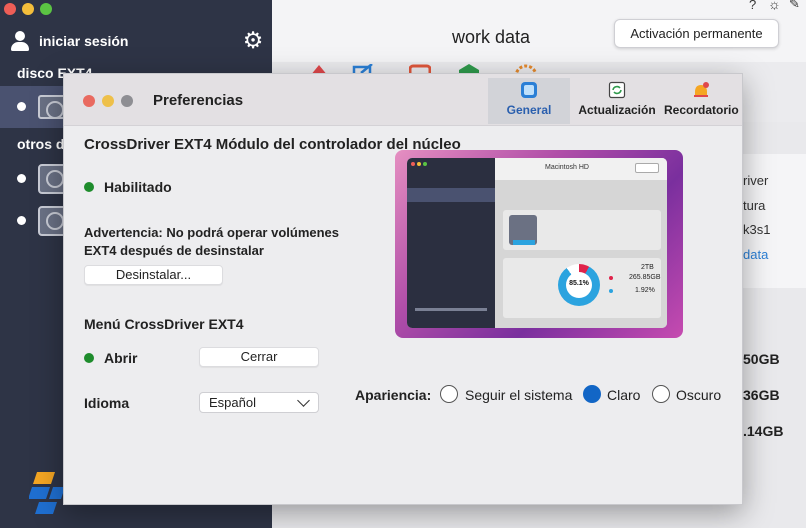 The width and height of the screenshot is (806, 528). Describe the element at coordinates (164, 324) in the screenshot. I see `menu-title: Menú CrossDriver EXT4` at that location.